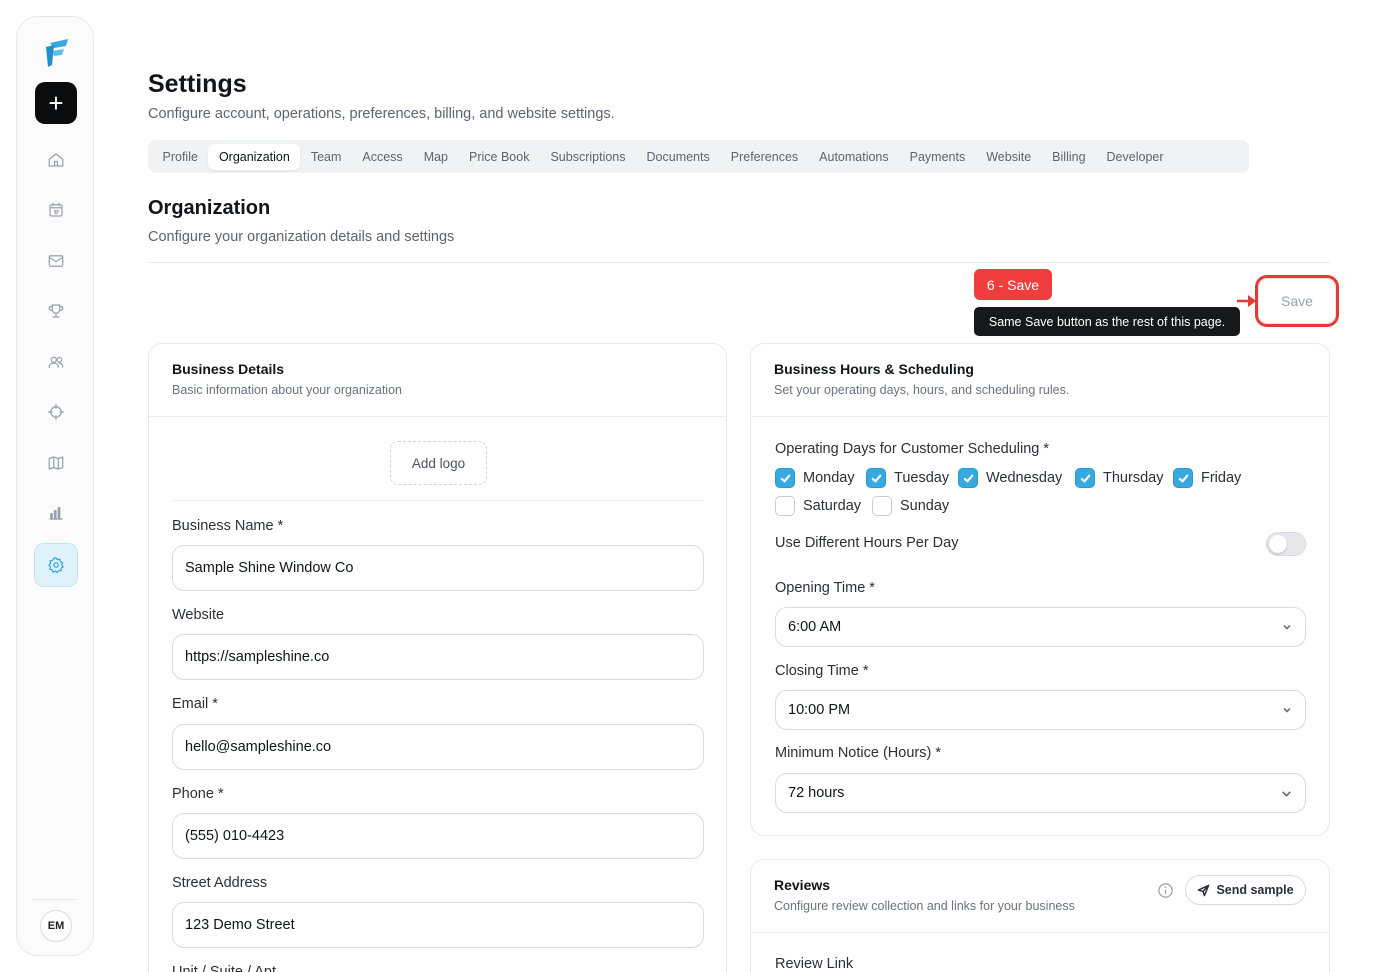  What do you see at coordinates (220, 883) in the screenshot?
I see `street-address-label: Street Address` at bounding box center [220, 883].